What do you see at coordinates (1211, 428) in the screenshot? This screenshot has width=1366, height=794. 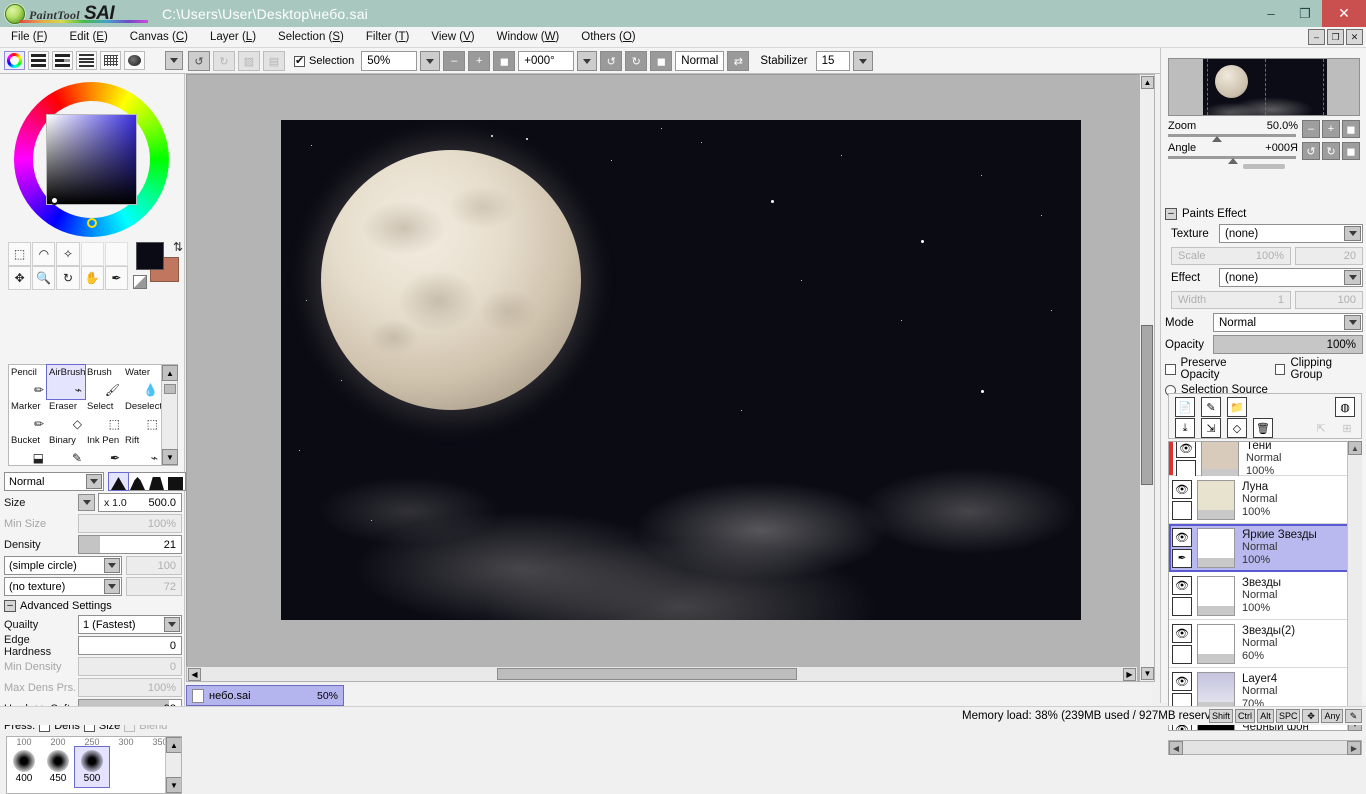 I see `merge-group-icon: ⇲` at bounding box center [1211, 428].